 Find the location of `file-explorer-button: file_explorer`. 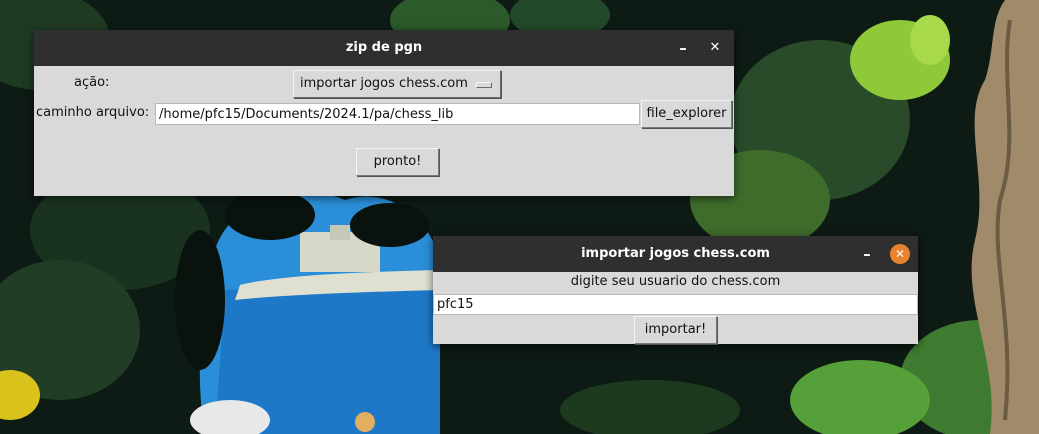

file-explorer-button: file_explorer is located at coordinates (686, 114).